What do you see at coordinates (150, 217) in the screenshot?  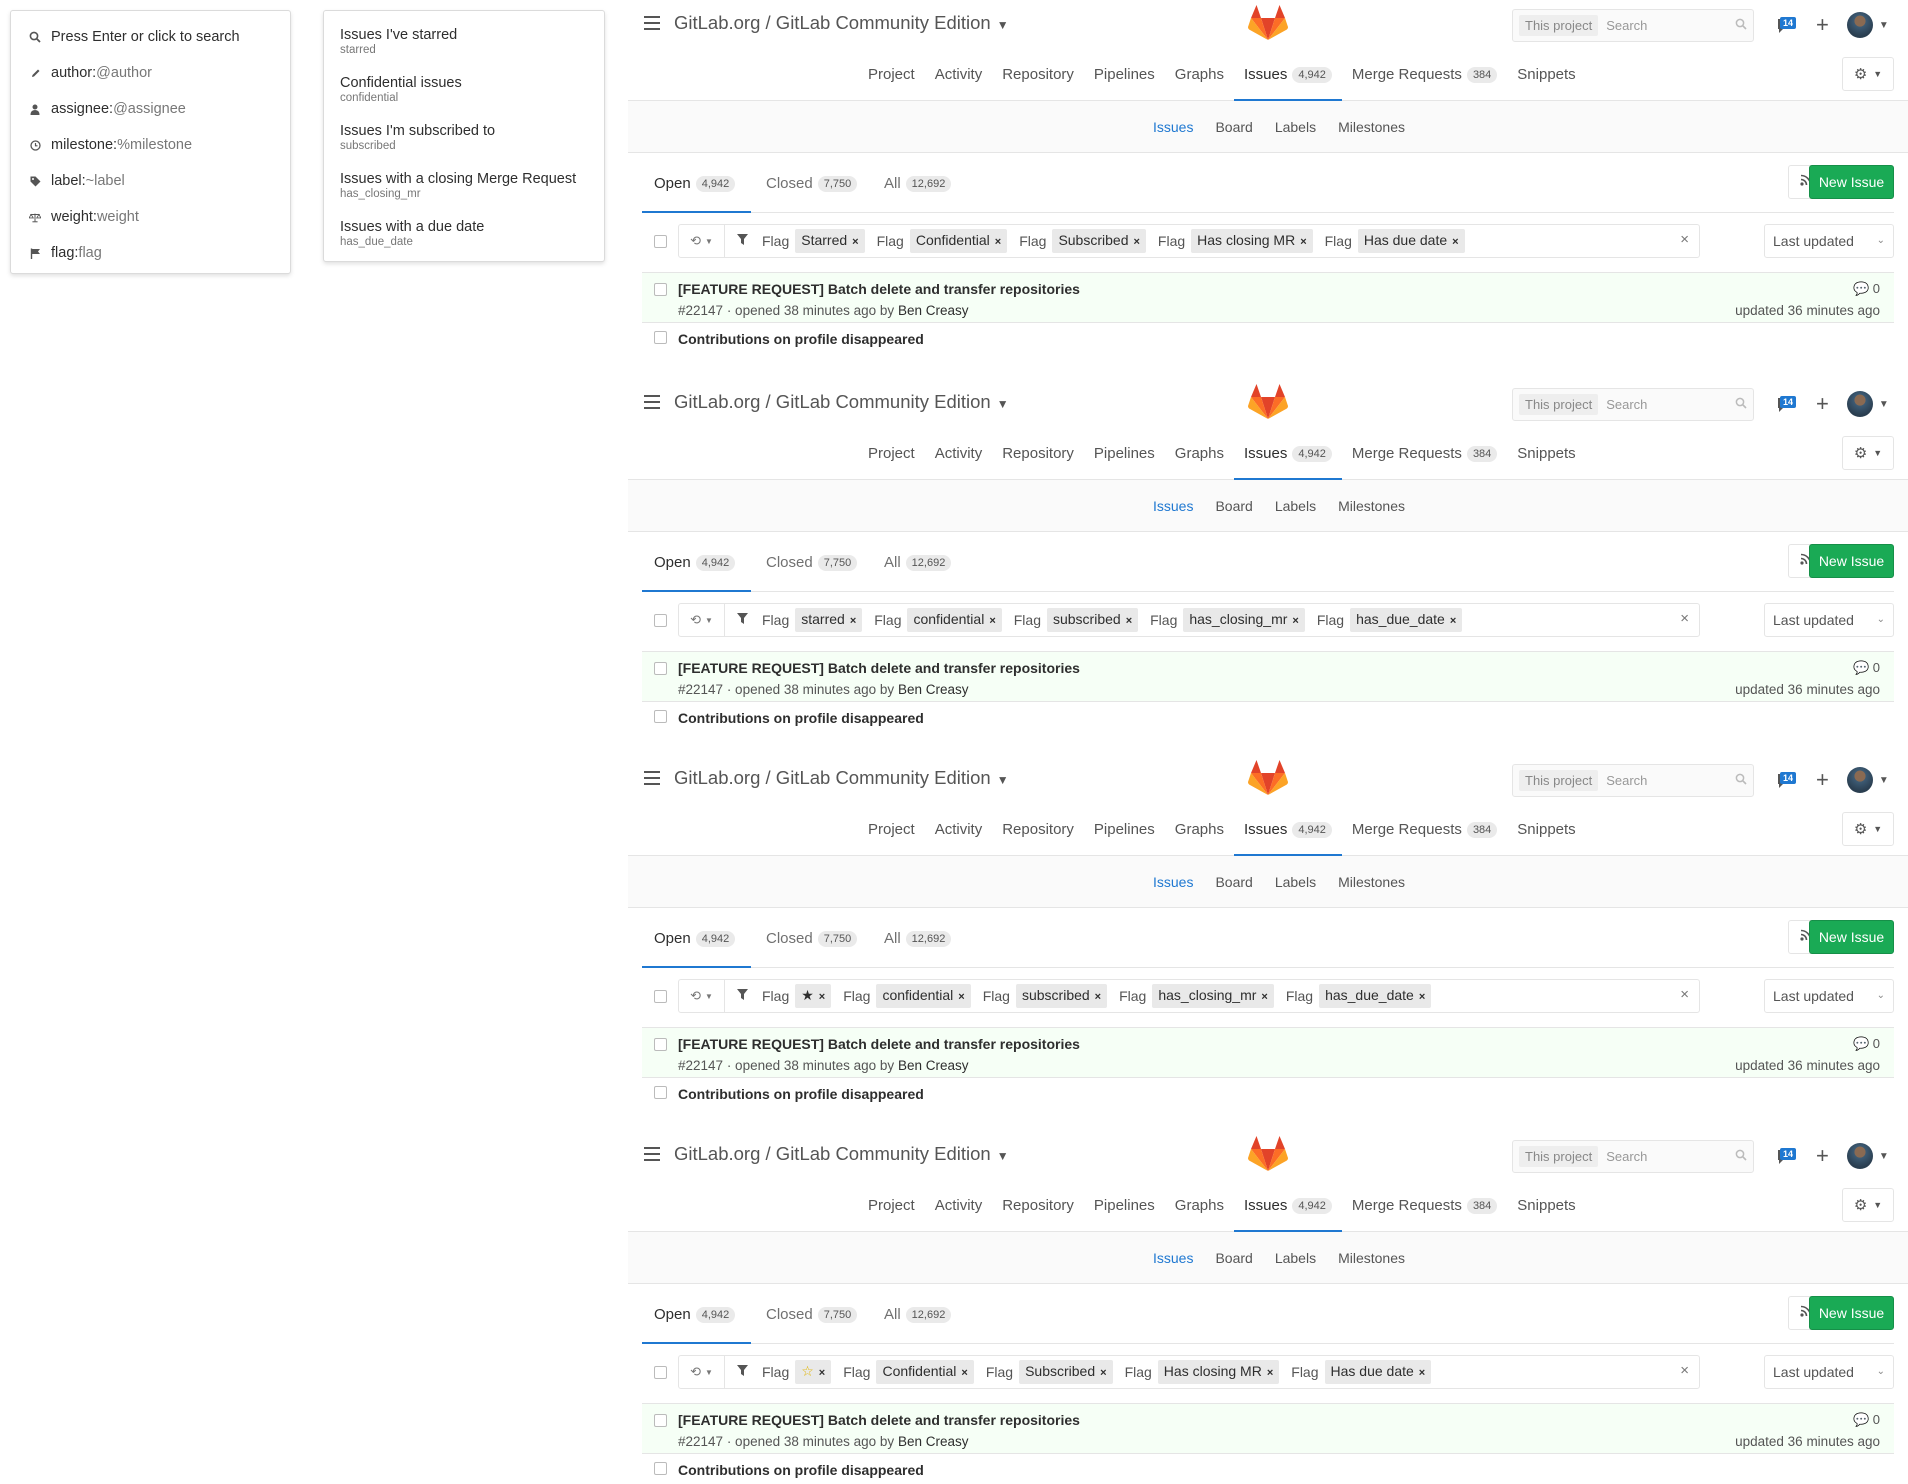 I see `filter-key-weight: weight` at bounding box center [150, 217].